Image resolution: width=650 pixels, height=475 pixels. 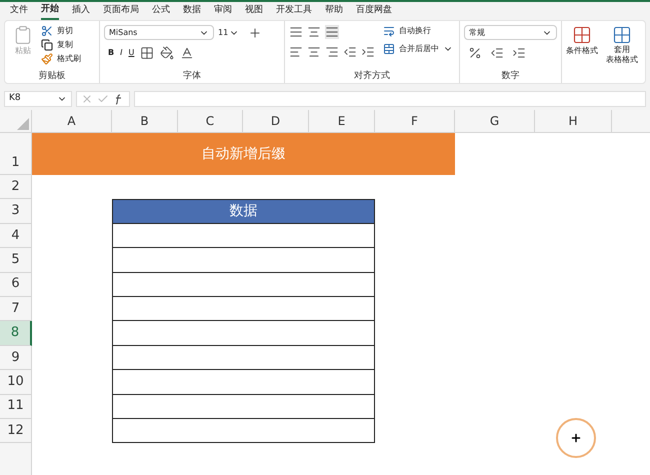 What do you see at coordinates (622, 54) in the screenshot?
I see `table-format-button: 套用 表格格式` at bounding box center [622, 54].